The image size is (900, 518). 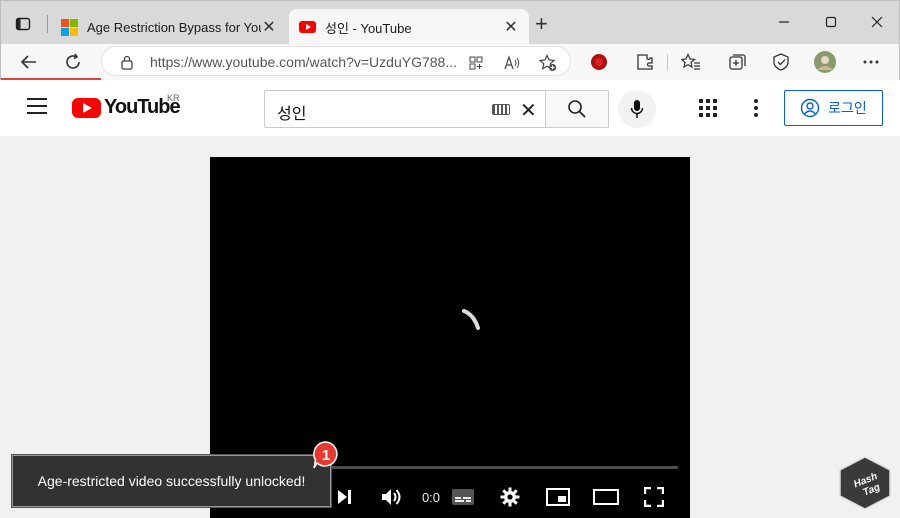 What do you see at coordinates (29, 62) in the screenshot?
I see `back-icon` at bounding box center [29, 62].